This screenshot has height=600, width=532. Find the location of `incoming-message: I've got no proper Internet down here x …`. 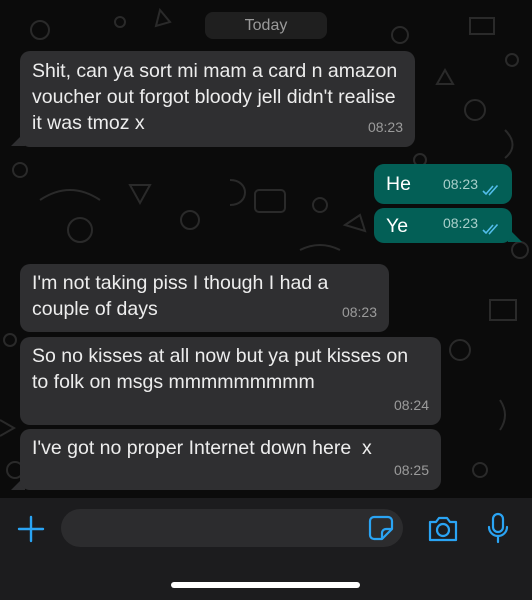

incoming-message: I've got no proper Internet down here x … is located at coordinates (230, 459).